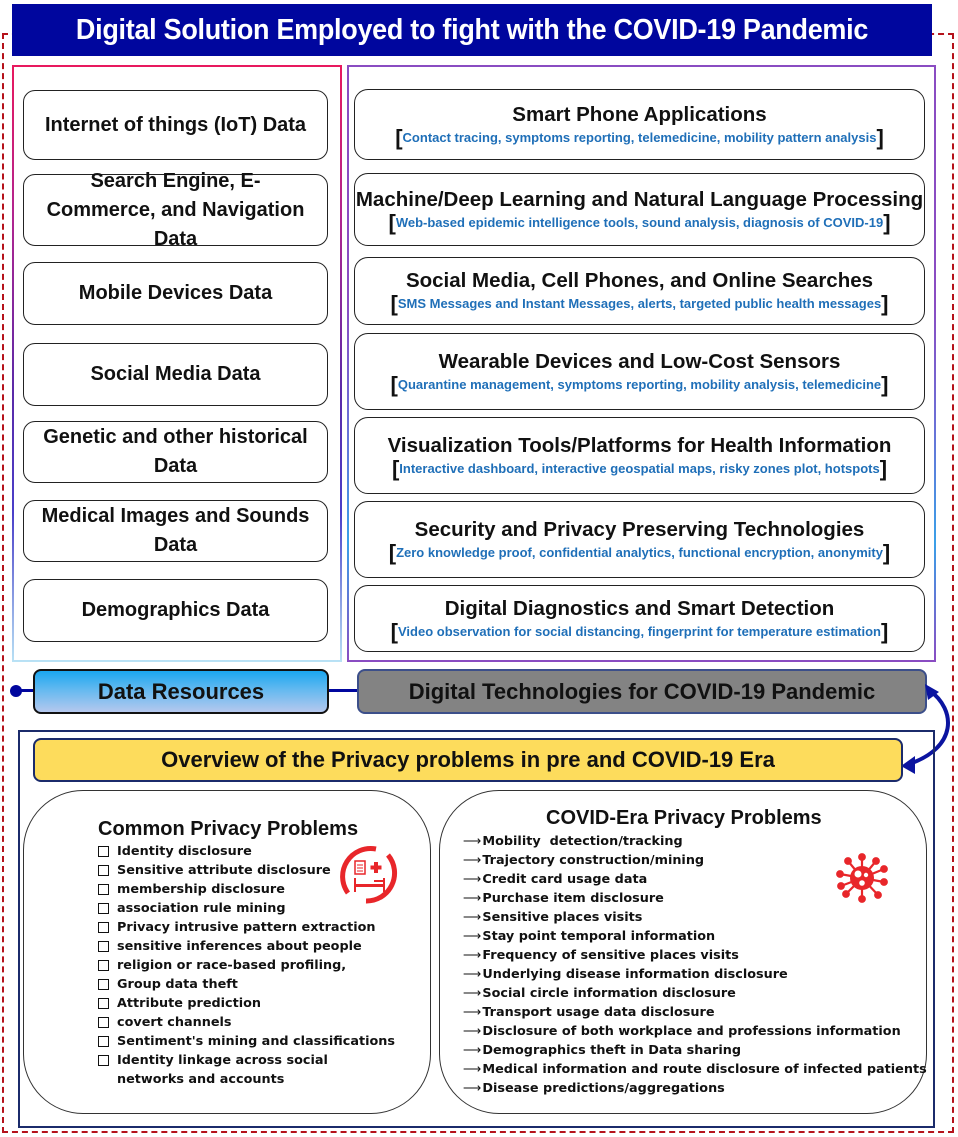  I want to click on common-privacy-item: Privacy intrusive pattern extraction, so click(246, 927).